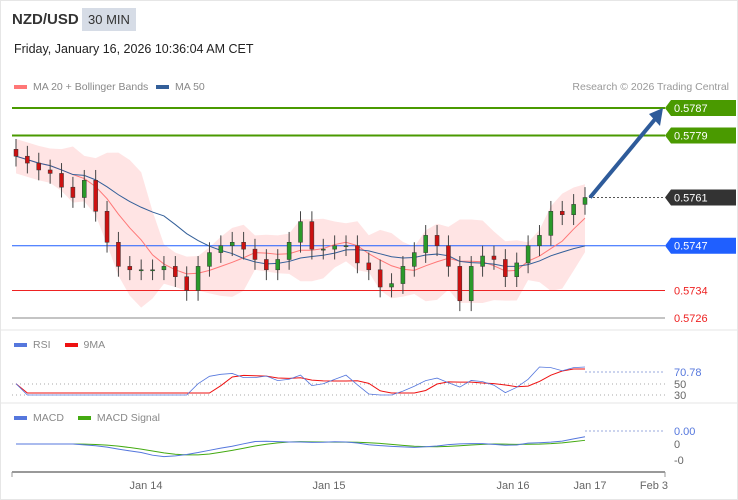  I want to click on x-tick-label: Jan 15, so click(328, 486).